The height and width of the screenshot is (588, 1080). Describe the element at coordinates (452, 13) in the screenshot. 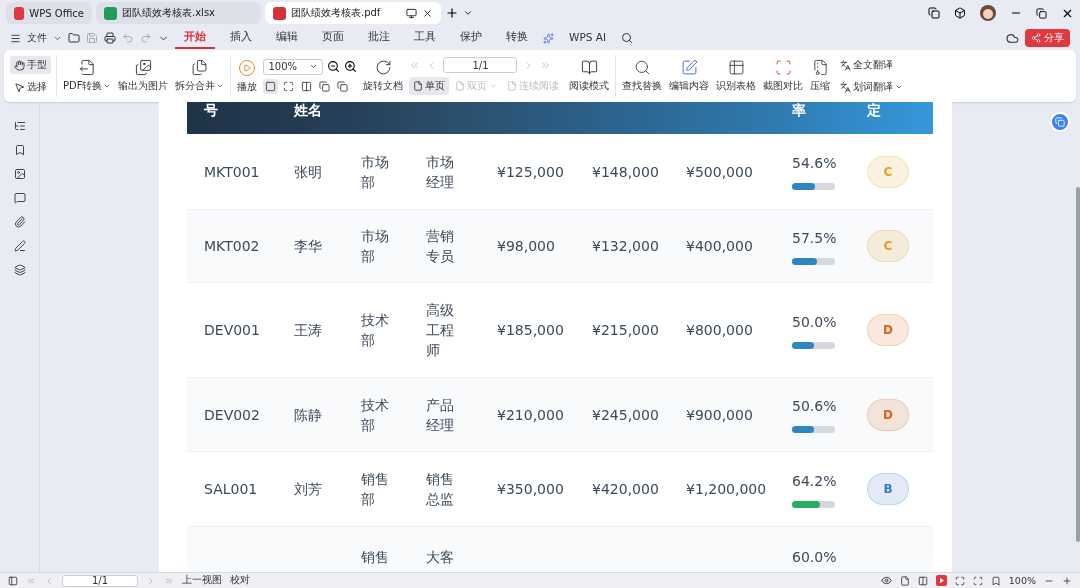

I see `new-tab-icon` at that location.